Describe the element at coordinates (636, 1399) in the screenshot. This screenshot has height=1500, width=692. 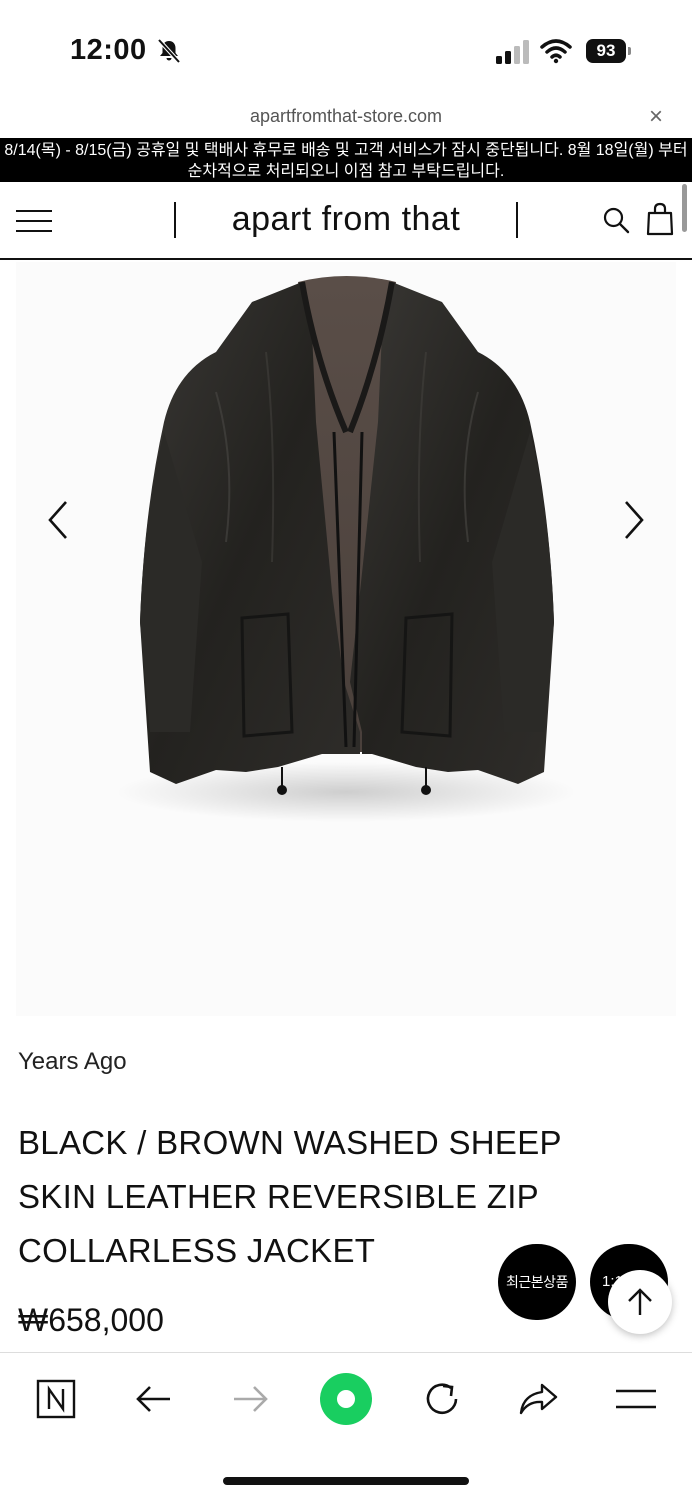
I see `hamburger-icon` at that location.